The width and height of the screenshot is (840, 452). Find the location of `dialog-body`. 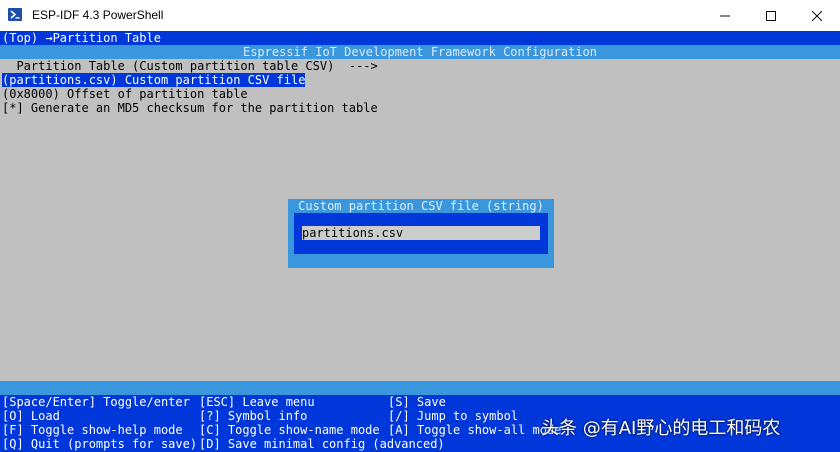

dialog-body is located at coordinates (421, 233).